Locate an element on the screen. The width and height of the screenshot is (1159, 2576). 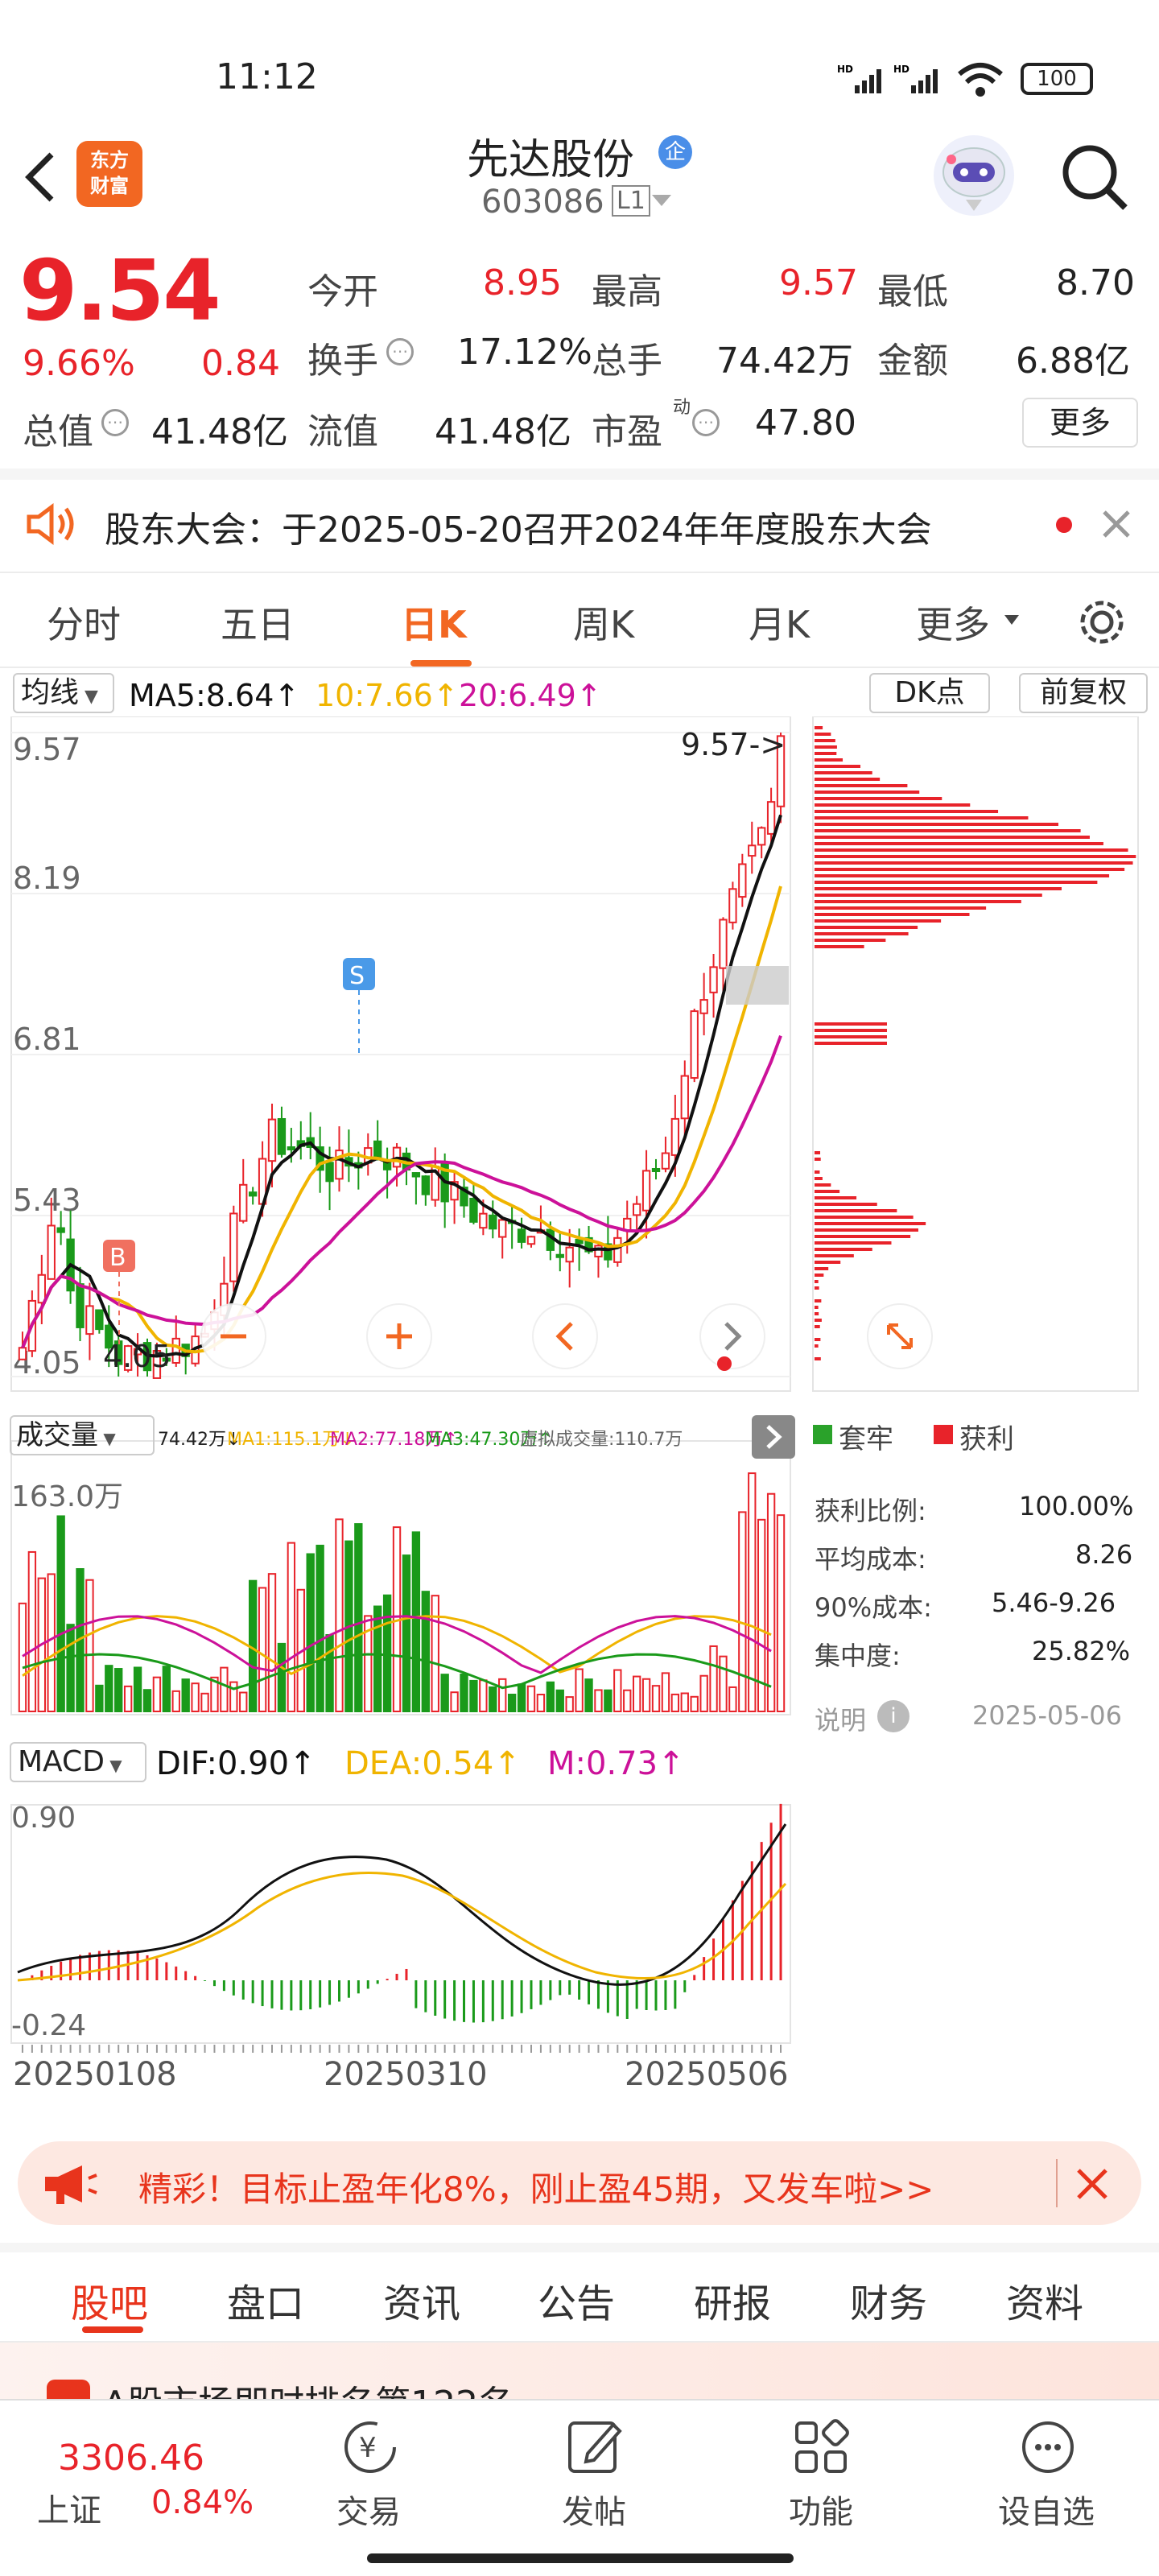
add-watchlist-icon is located at coordinates (1048, 2447).